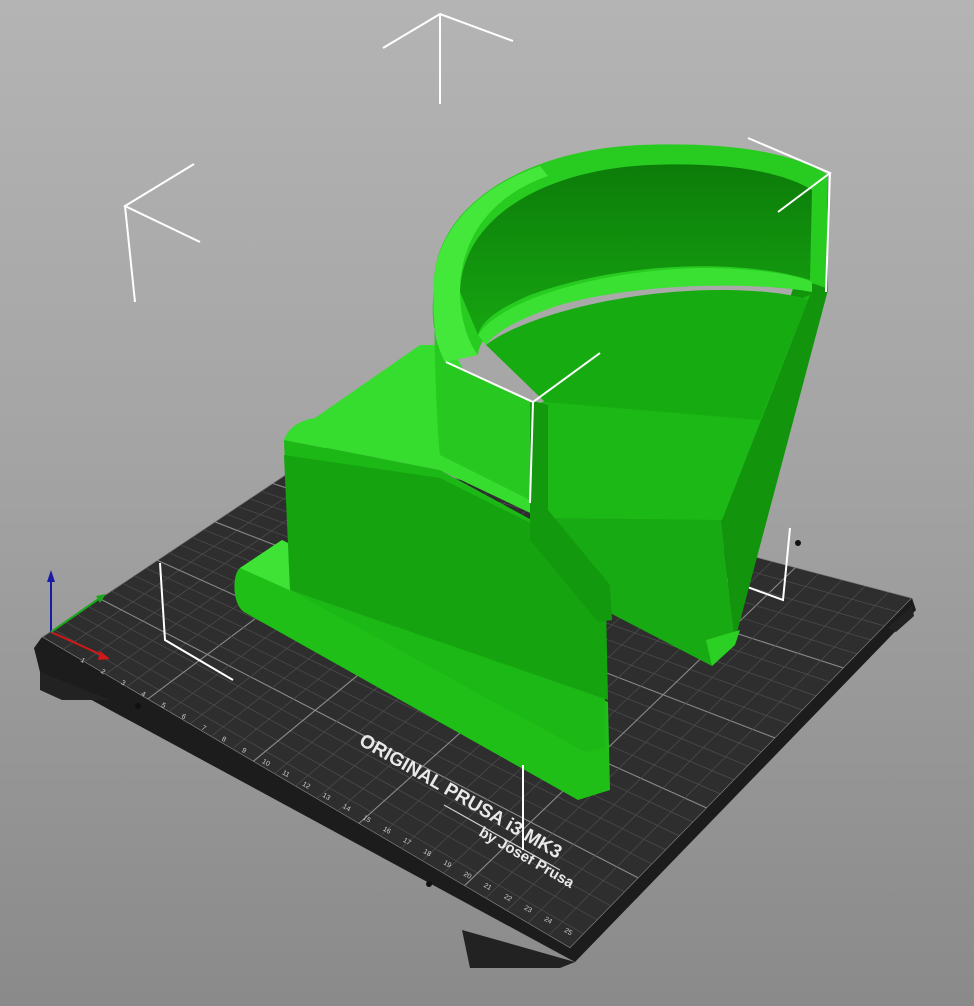  I want to click on z-axis-arrow-icon, so click(51, 576).